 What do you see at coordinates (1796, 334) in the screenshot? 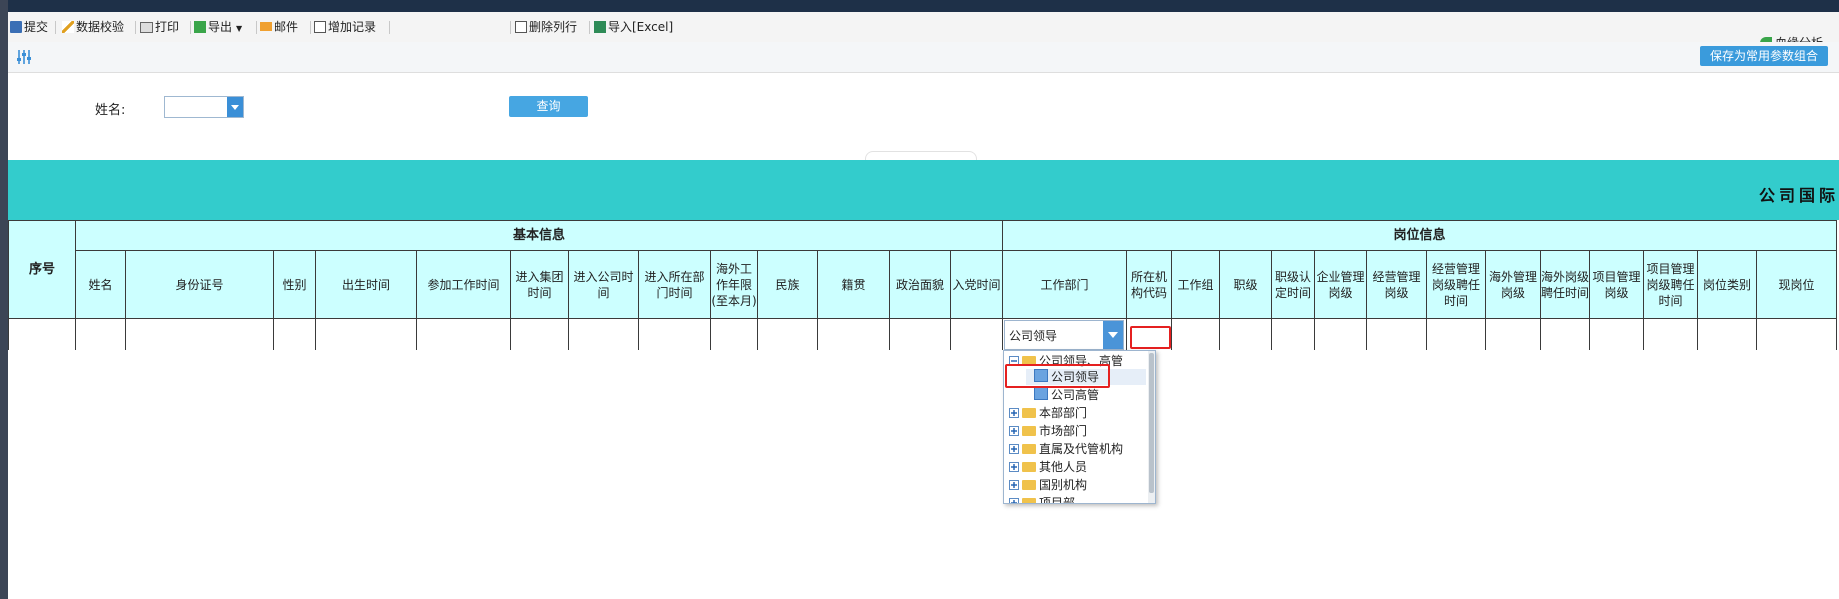
I see `cell-current-post` at bounding box center [1796, 334].